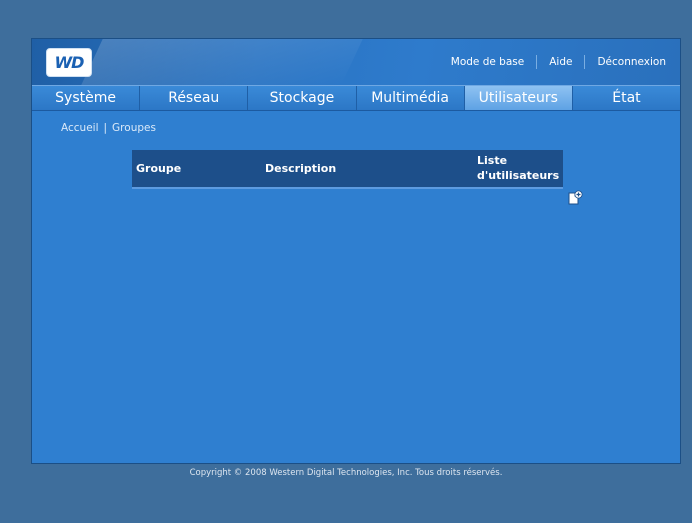 The image size is (692, 523). Describe the element at coordinates (347, 169) in the screenshot. I see `groups-table-header: Groupe Description Liste d'utilisateurs` at that location.